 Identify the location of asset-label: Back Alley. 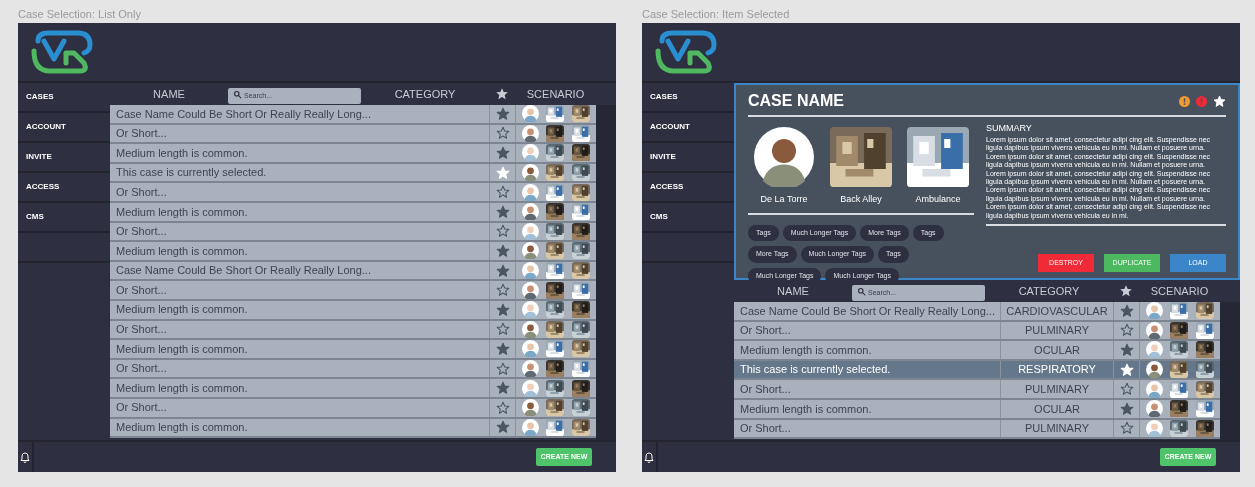
(861, 199).